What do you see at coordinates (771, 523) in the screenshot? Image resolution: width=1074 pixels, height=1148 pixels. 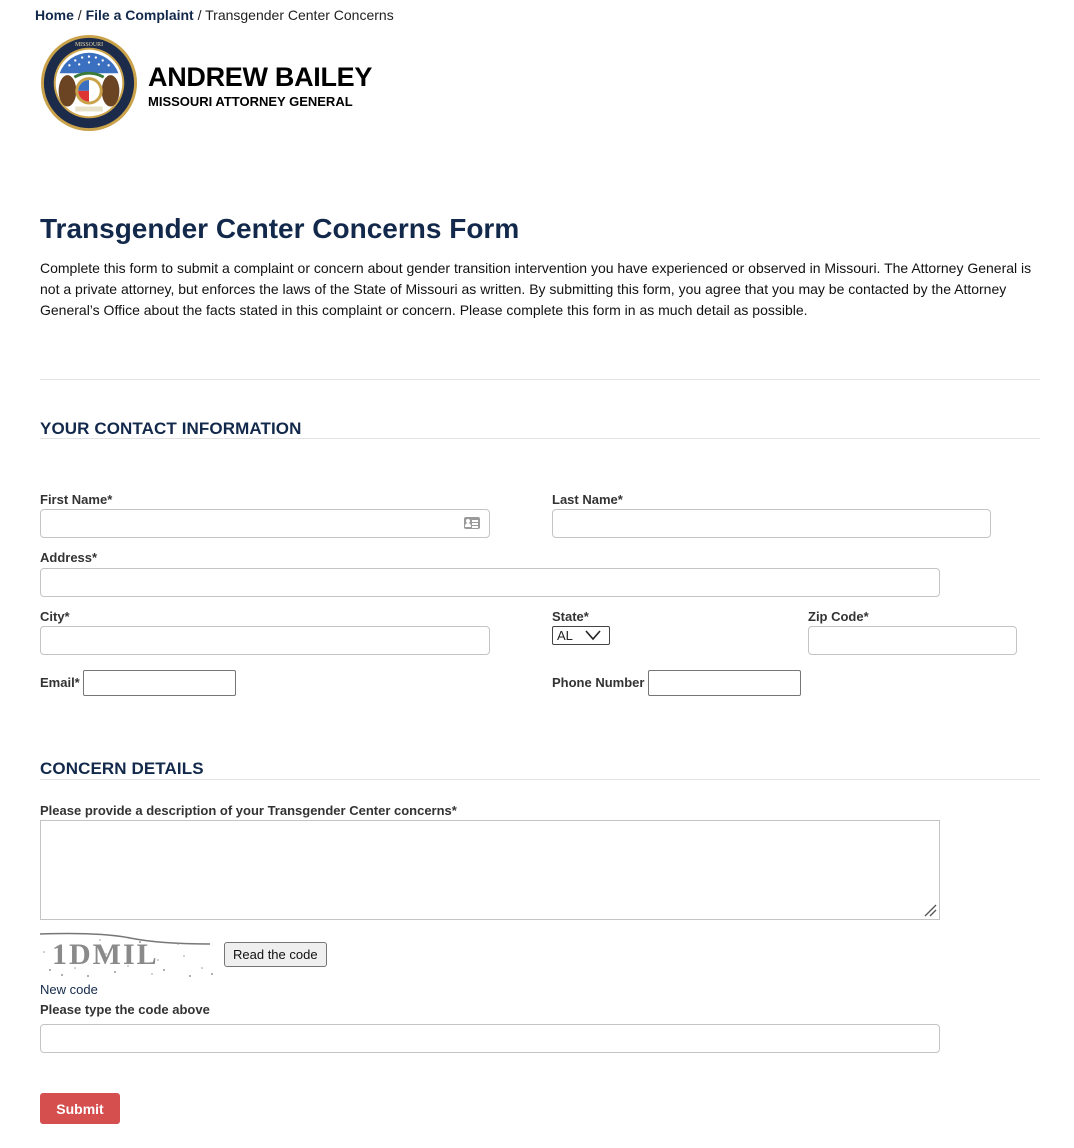 I see `last-name-input` at bounding box center [771, 523].